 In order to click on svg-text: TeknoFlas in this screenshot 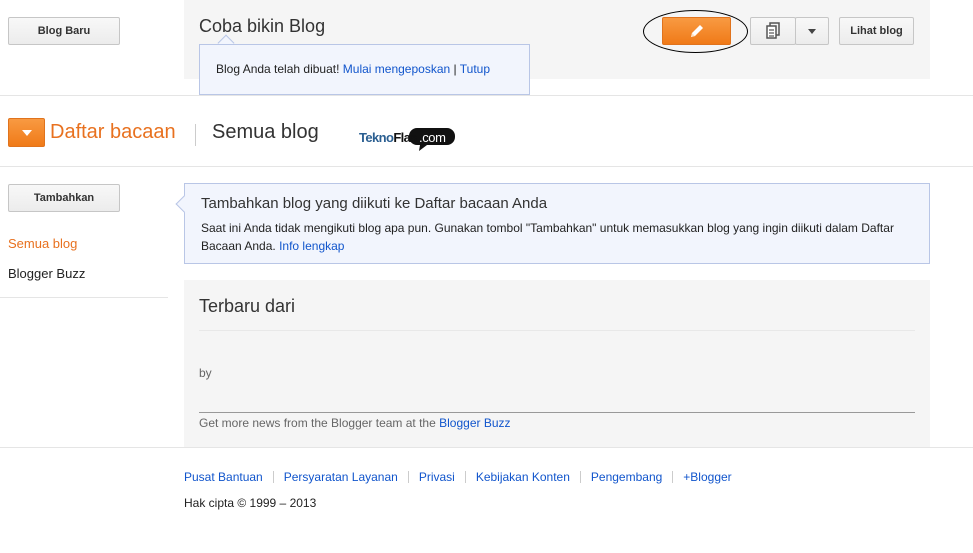, I will do `click(388, 137)`.